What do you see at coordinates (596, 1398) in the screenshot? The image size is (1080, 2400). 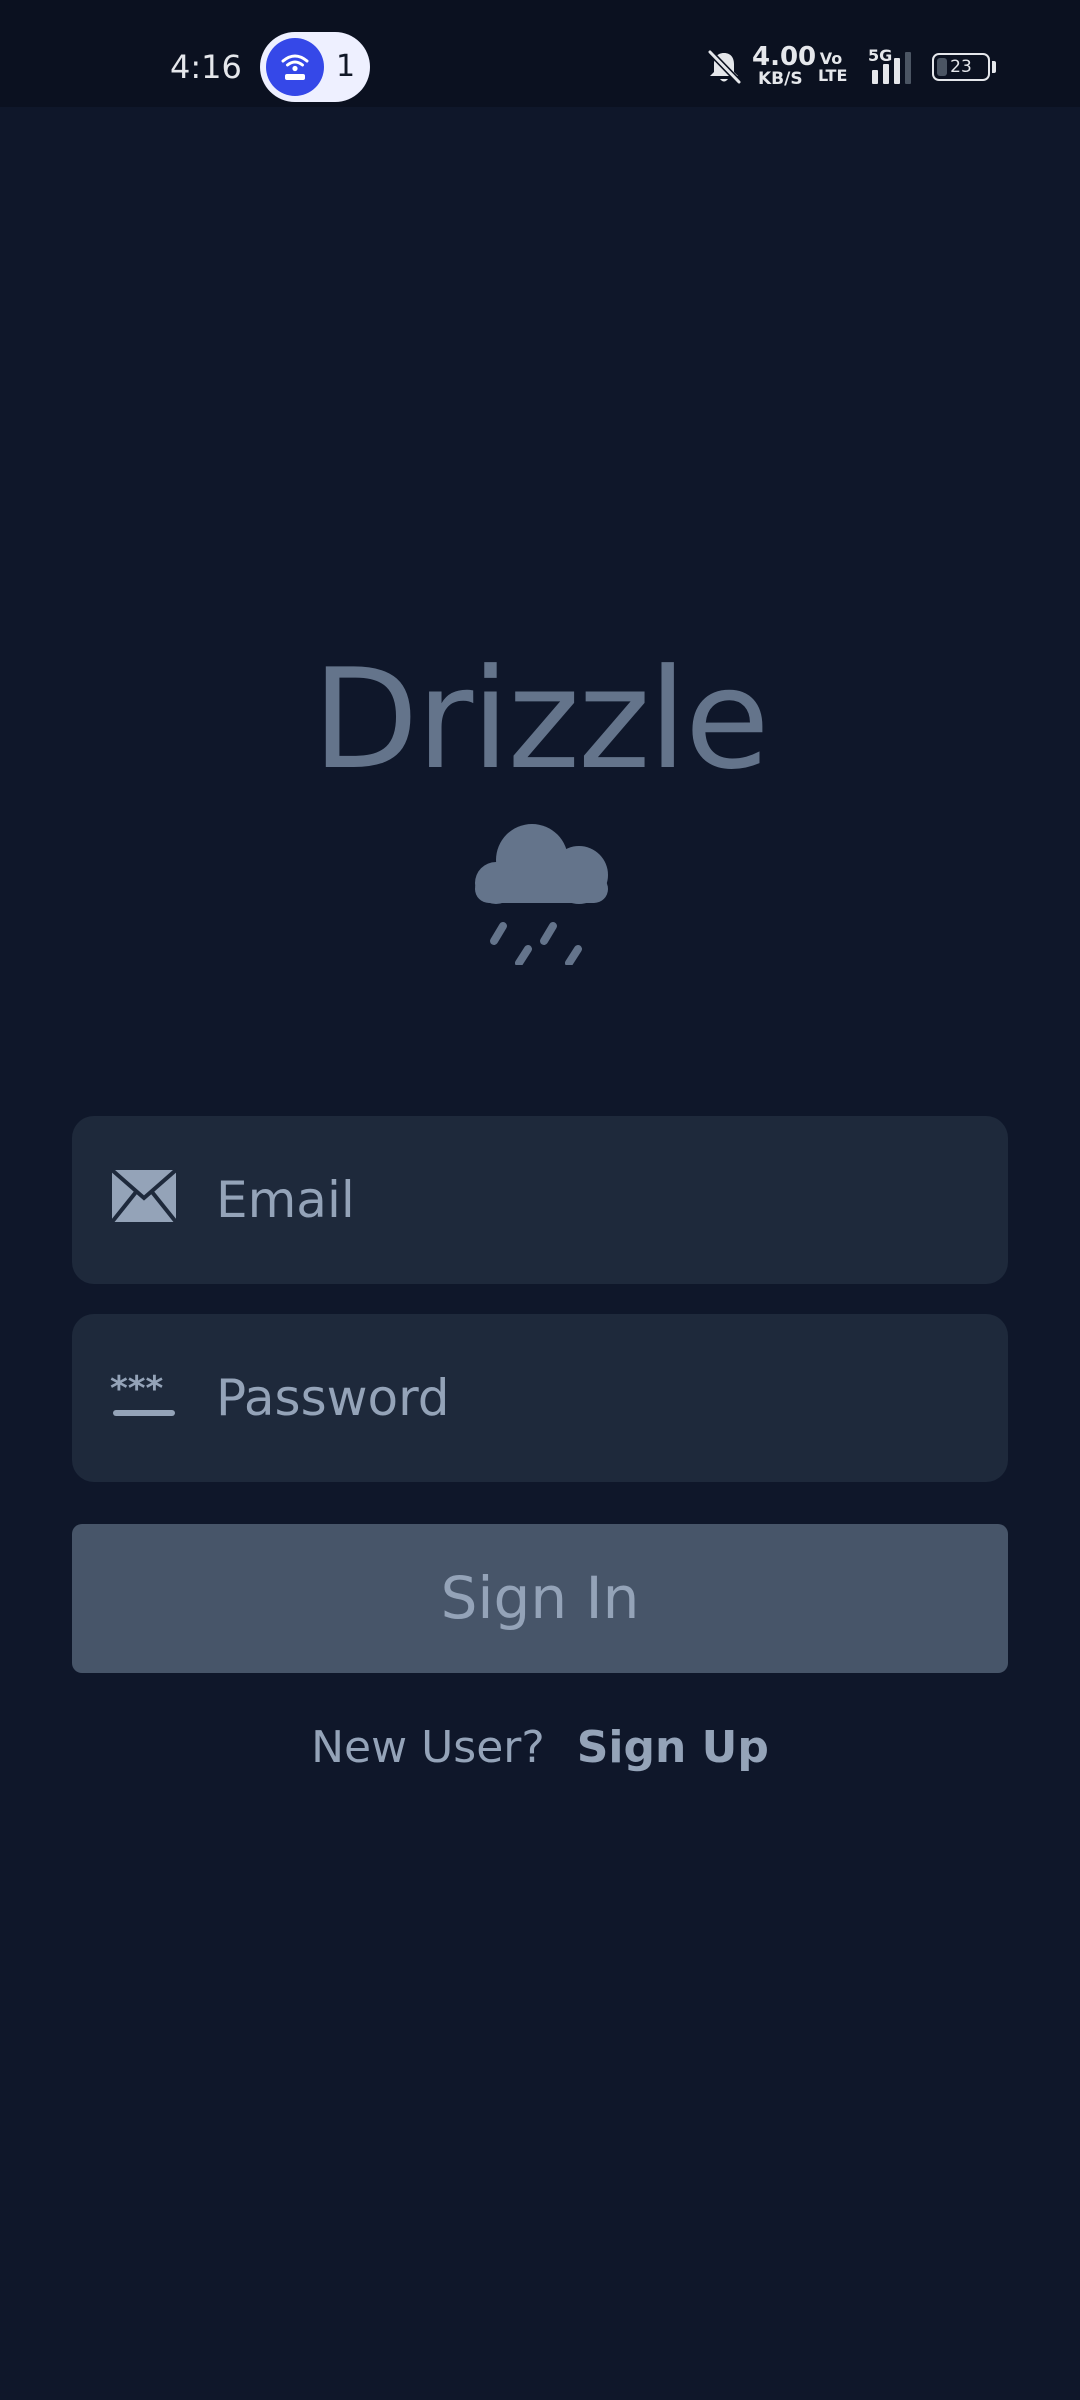 I see `password-input` at bounding box center [596, 1398].